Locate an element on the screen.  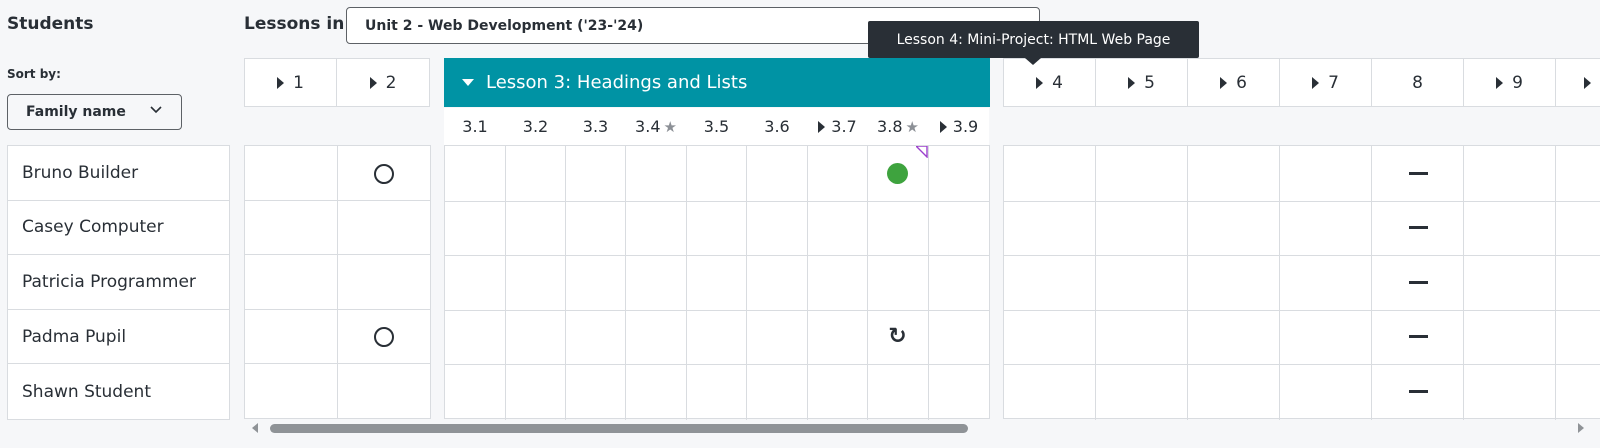
expanded-lesson-header: Lesson 3: Headings and Lists is located at coordinates (717, 82).